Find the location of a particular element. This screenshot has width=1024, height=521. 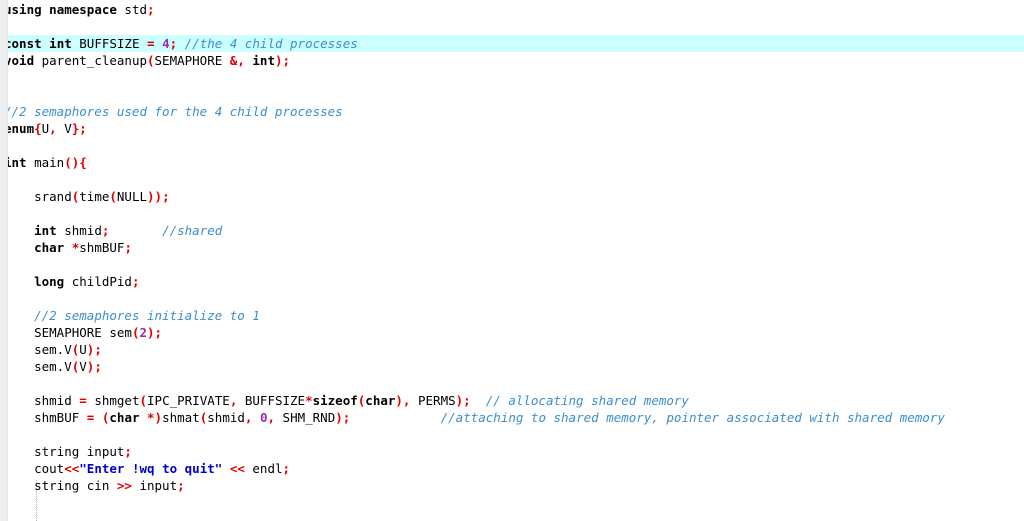

code-line: string cin >> input; is located at coordinates (512, 485).